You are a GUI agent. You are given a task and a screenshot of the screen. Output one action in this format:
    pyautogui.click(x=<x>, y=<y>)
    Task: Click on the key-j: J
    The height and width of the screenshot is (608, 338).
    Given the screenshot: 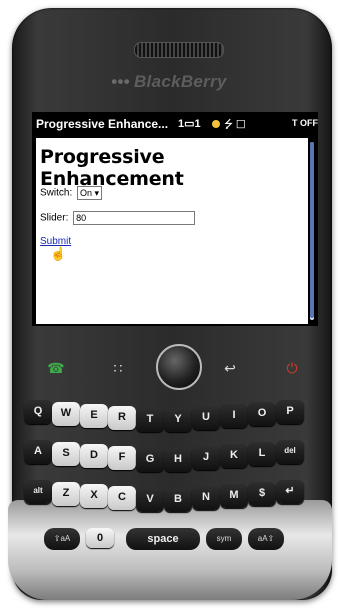 What is the action you would take?
    pyautogui.click(x=206, y=458)
    